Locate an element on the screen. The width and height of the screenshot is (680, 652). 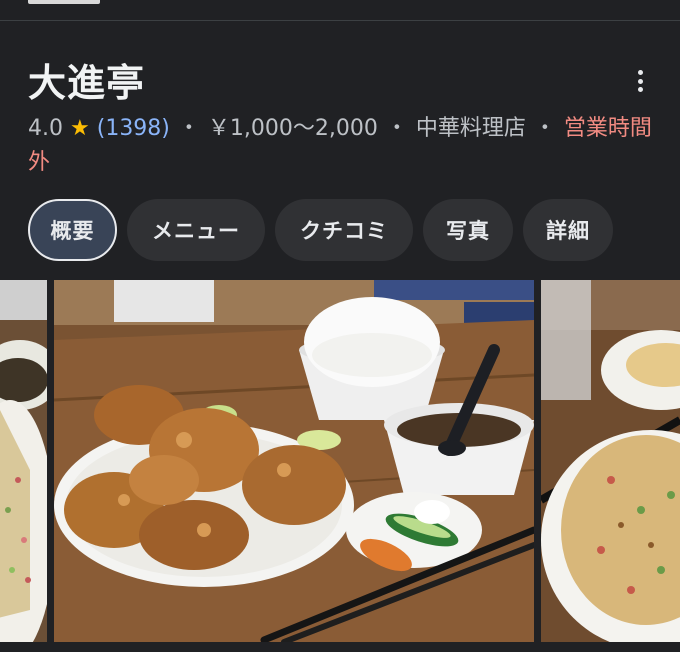
tab-reviews: クチコミ is located at coordinates (344, 230).